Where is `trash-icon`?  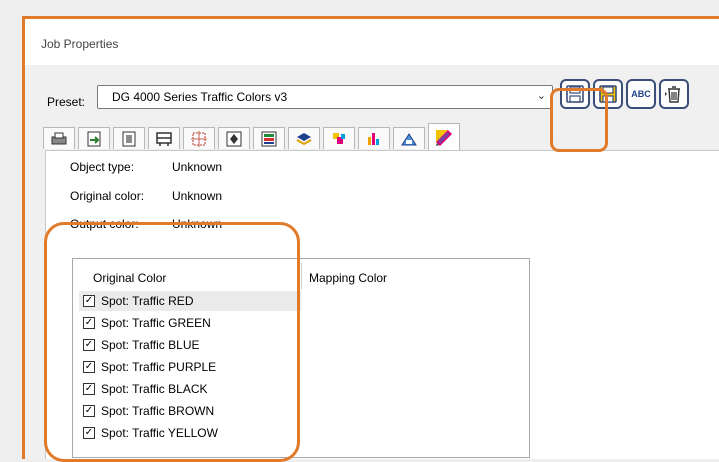 trash-icon is located at coordinates (672, 94).